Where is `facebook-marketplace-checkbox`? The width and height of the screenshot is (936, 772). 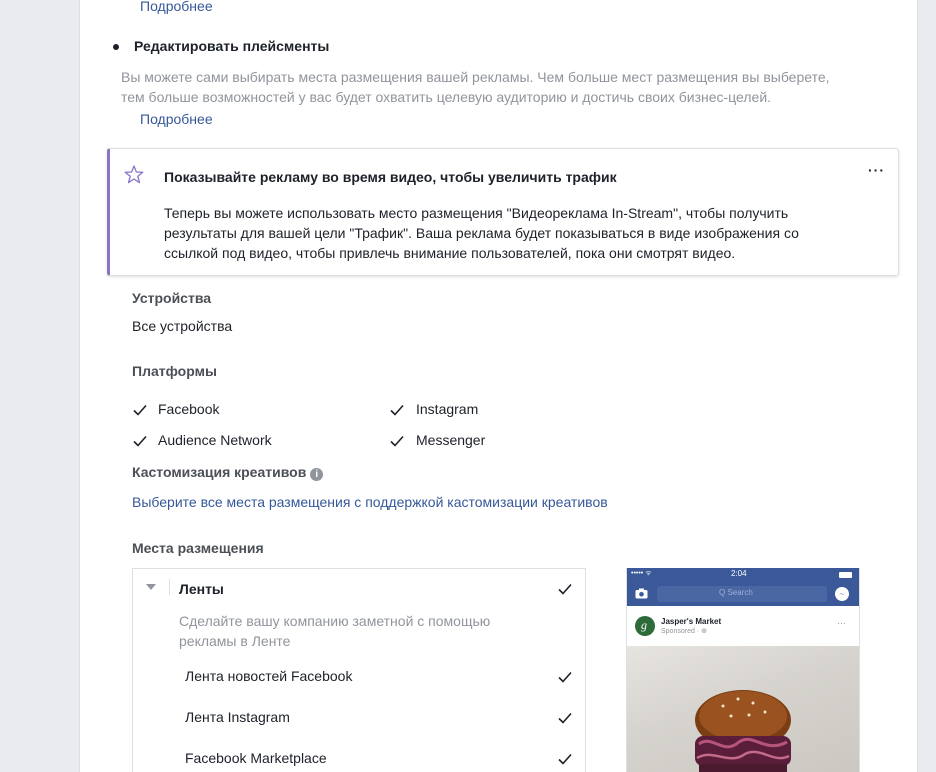
facebook-marketplace-checkbox is located at coordinates (565, 759).